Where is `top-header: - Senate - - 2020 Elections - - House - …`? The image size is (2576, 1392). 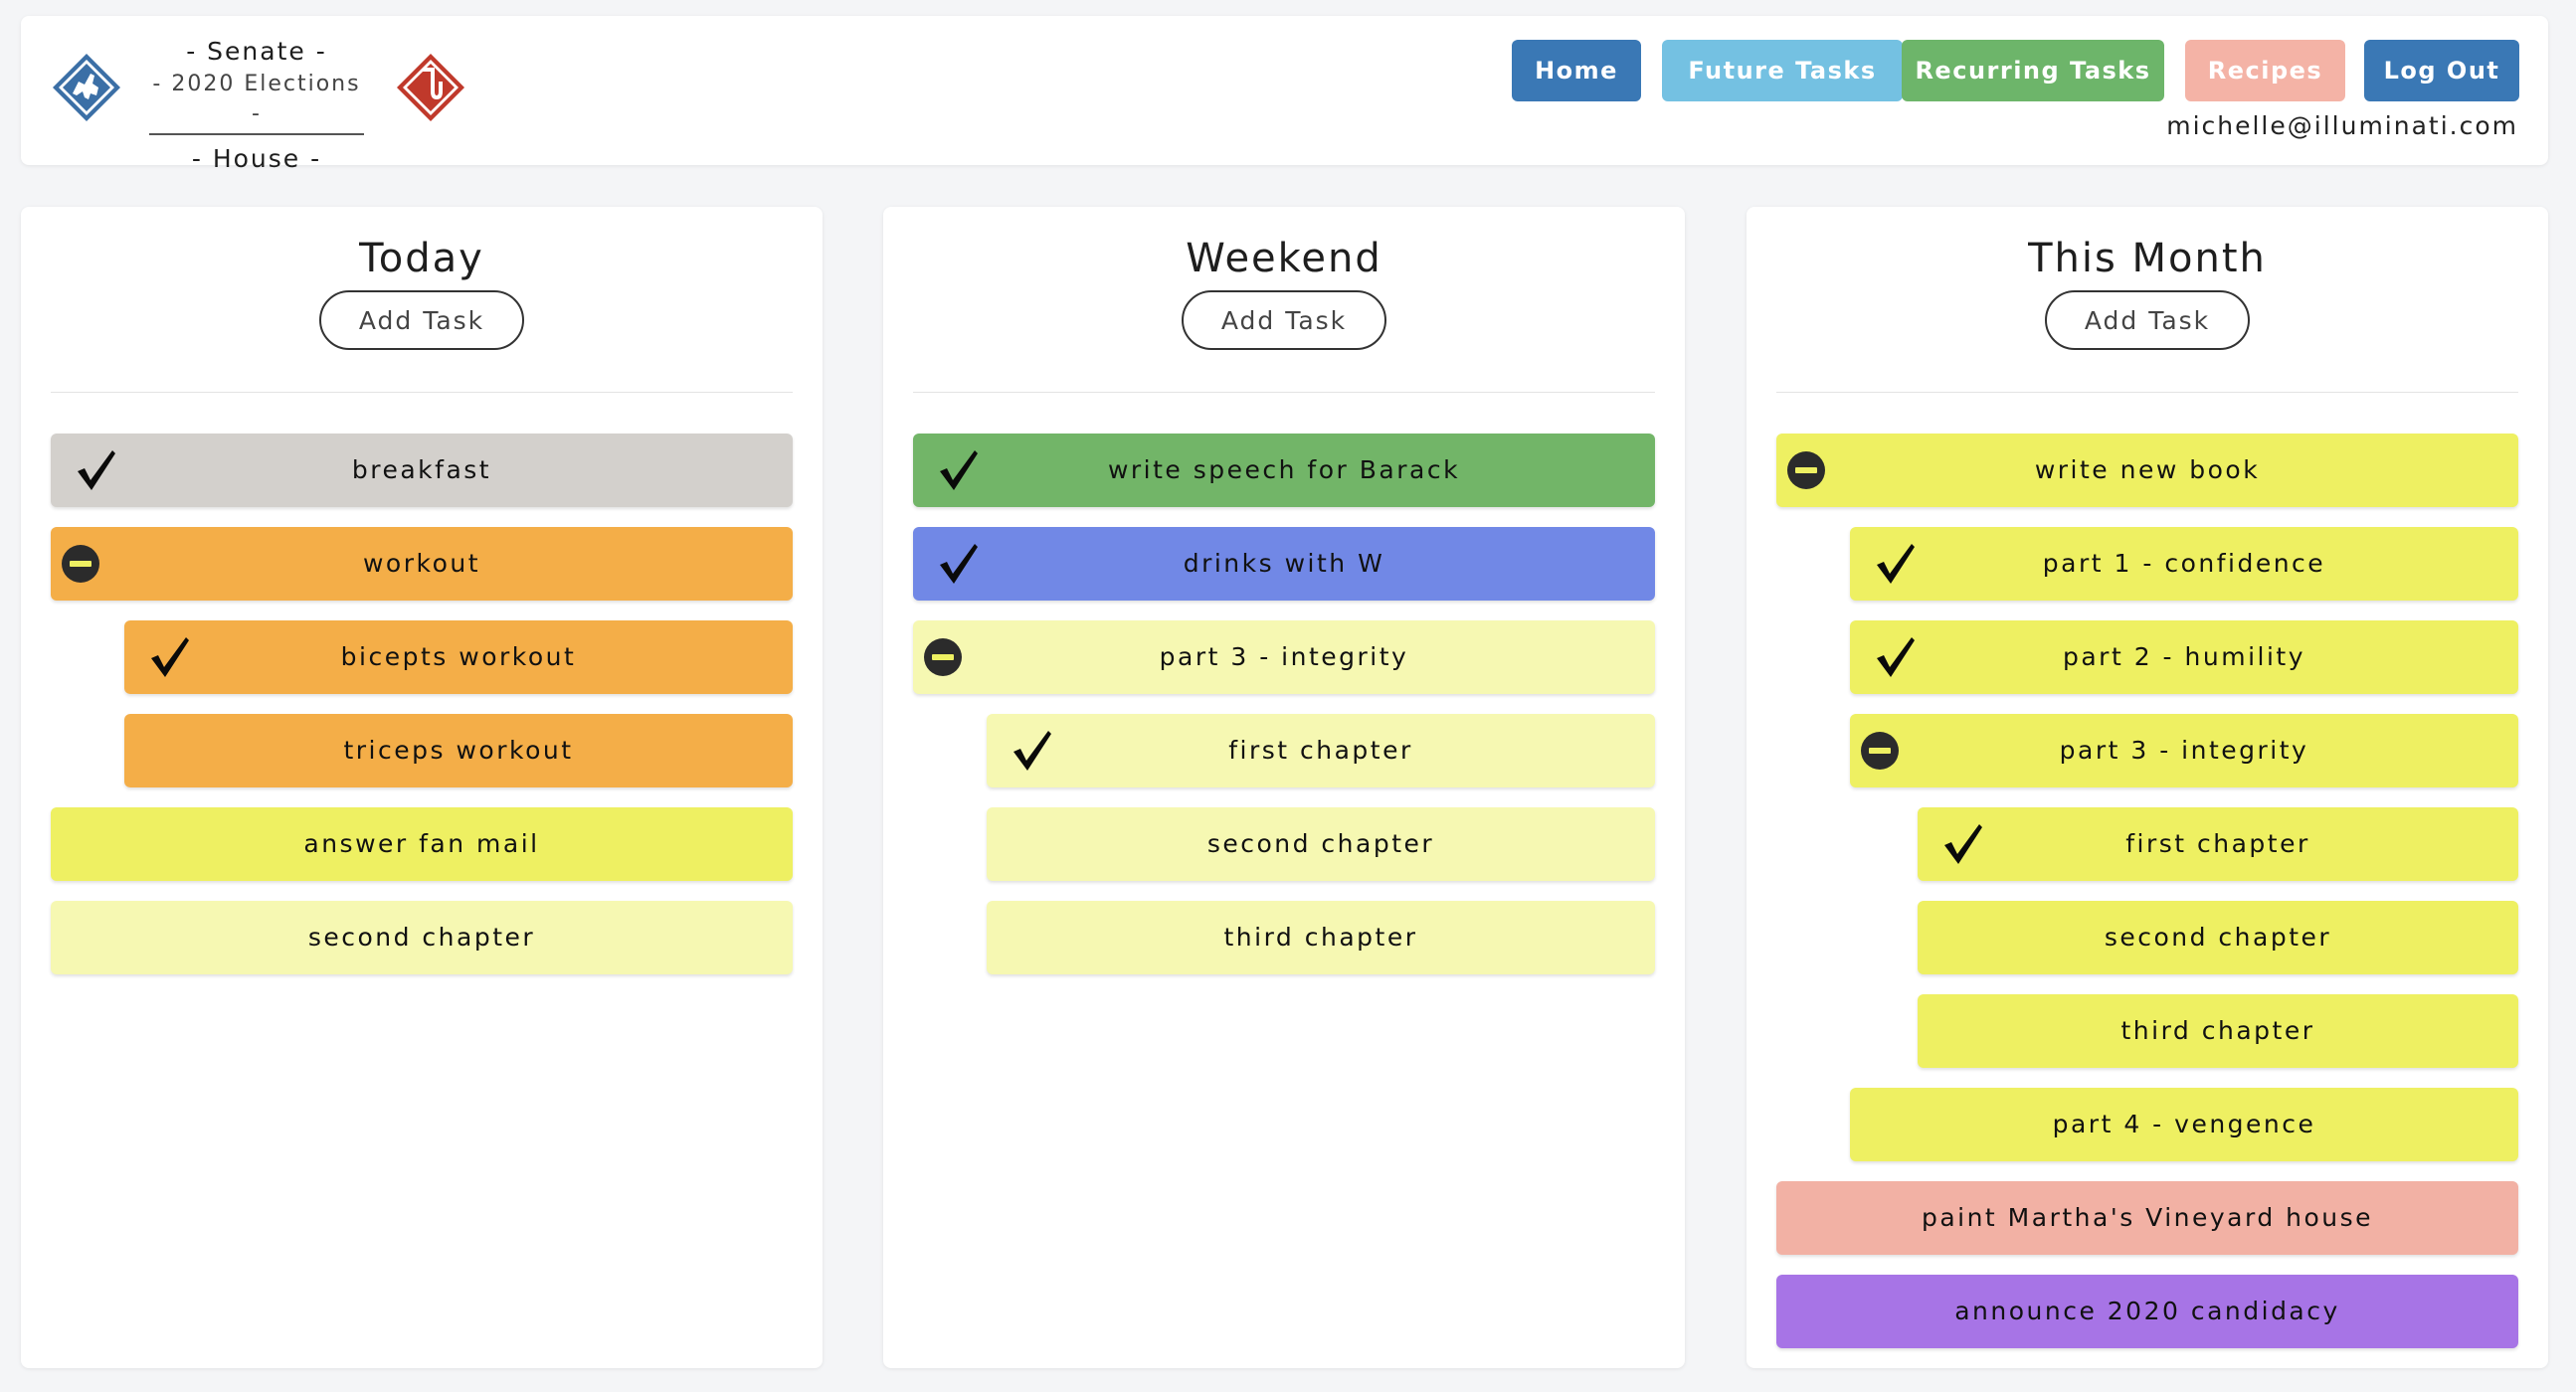 top-header: - Senate - - 2020 Elections - - House - … is located at coordinates (1284, 95).